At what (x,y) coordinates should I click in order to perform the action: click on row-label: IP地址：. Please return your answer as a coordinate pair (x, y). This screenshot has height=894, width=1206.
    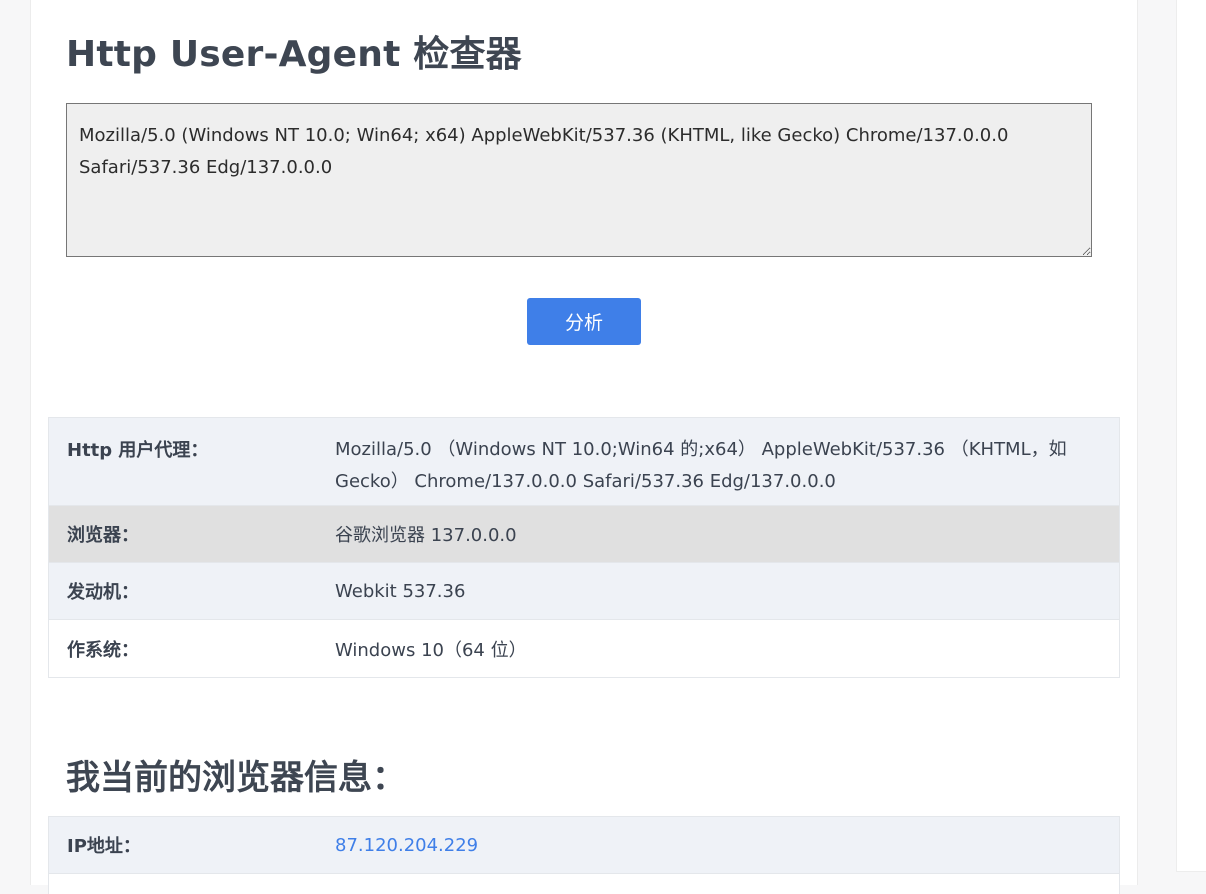
    Looking at the image, I should click on (104, 846).